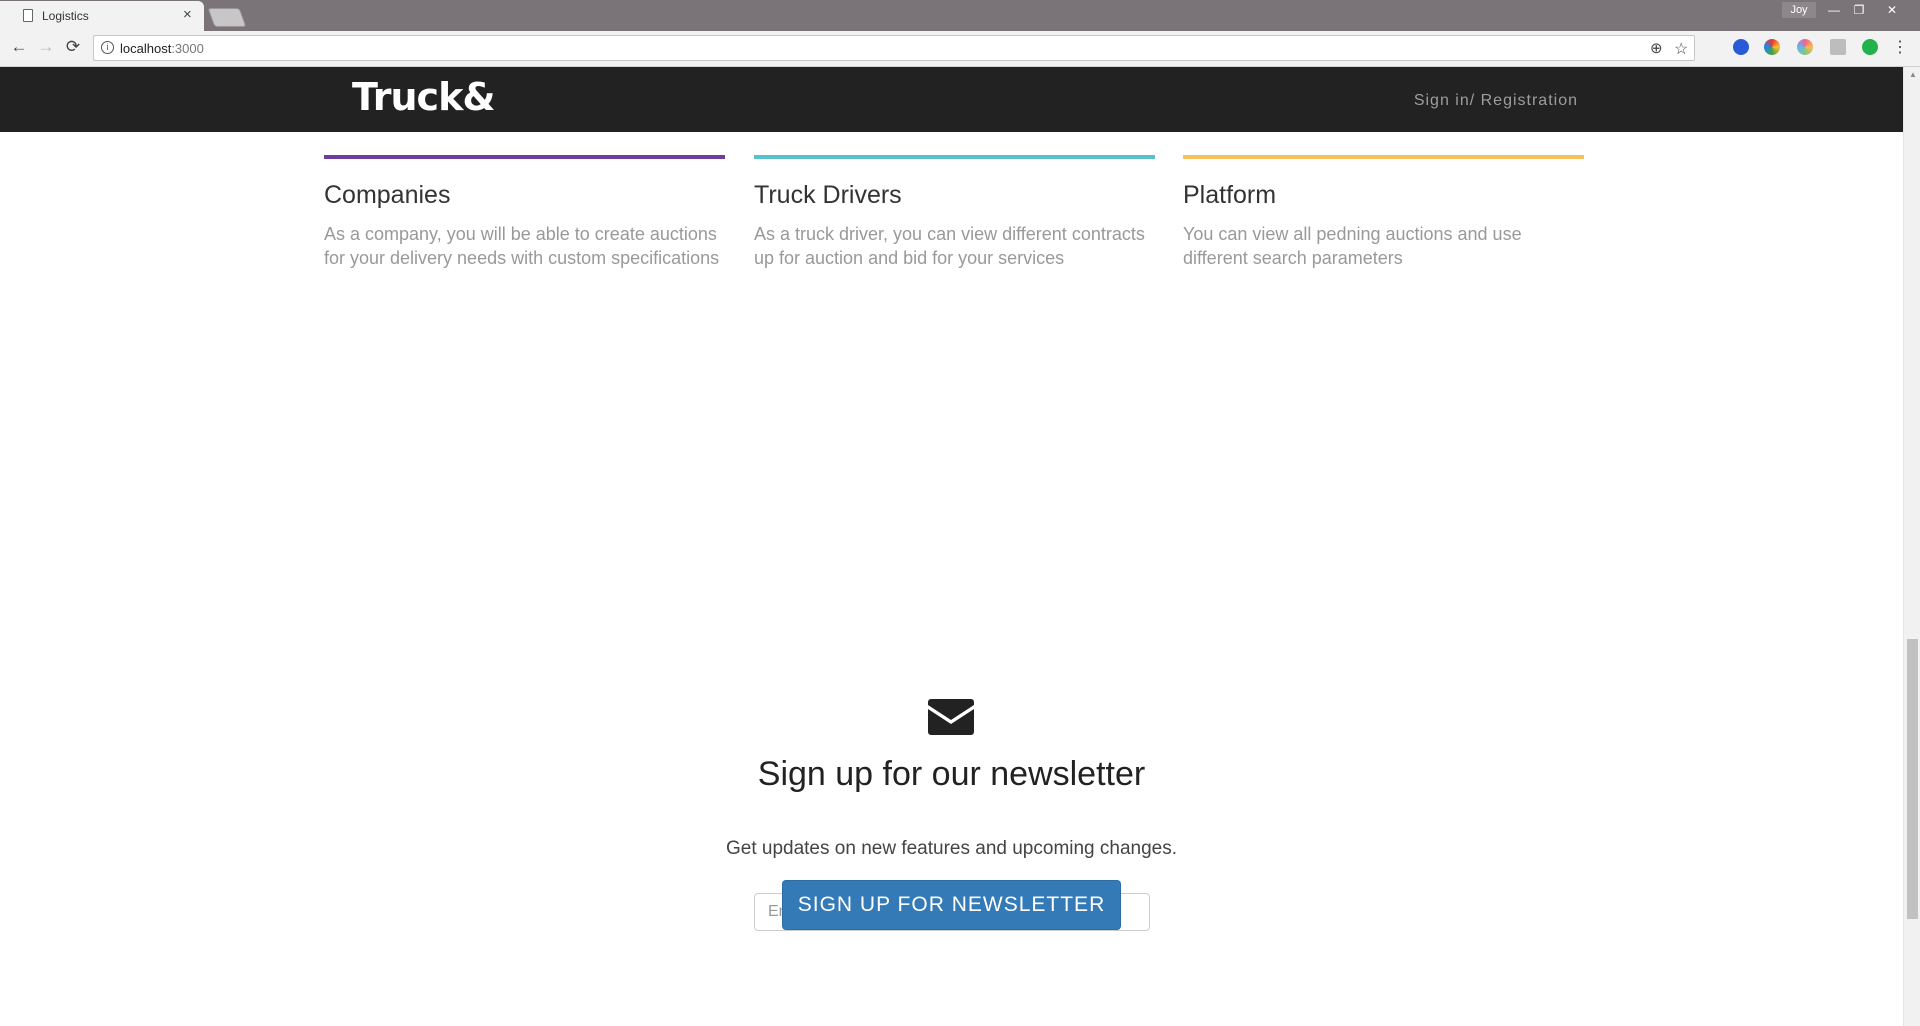 The width and height of the screenshot is (1920, 1026). What do you see at coordinates (960, 15) in the screenshot?
I see `browser-titlebar: Logistics × Joy — ❐ ✕` at bounding box center [960, 15].